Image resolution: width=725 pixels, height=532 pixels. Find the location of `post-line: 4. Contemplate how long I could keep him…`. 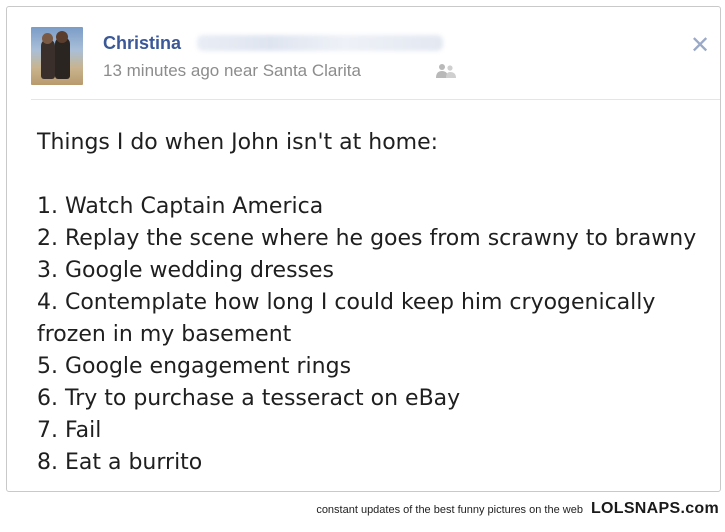

post-line: 4. Contemplate how long I could keep him… is located at coordinates (346, 302).